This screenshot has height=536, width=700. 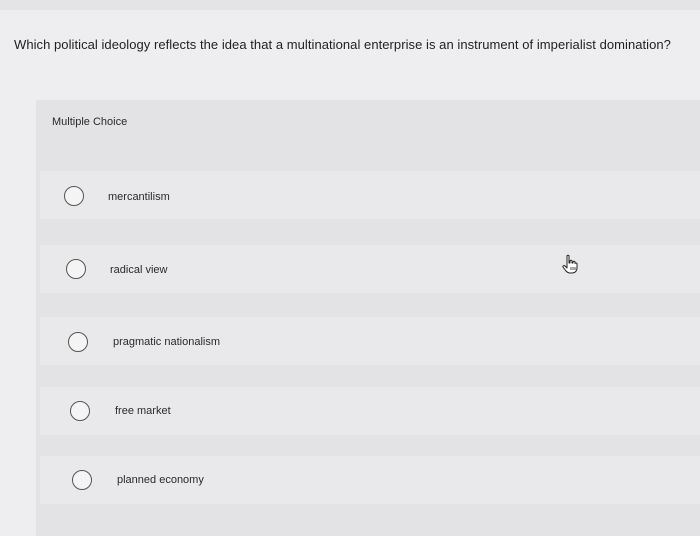 I want to click on hand-pointer-icon, so click(x=570, y=264).